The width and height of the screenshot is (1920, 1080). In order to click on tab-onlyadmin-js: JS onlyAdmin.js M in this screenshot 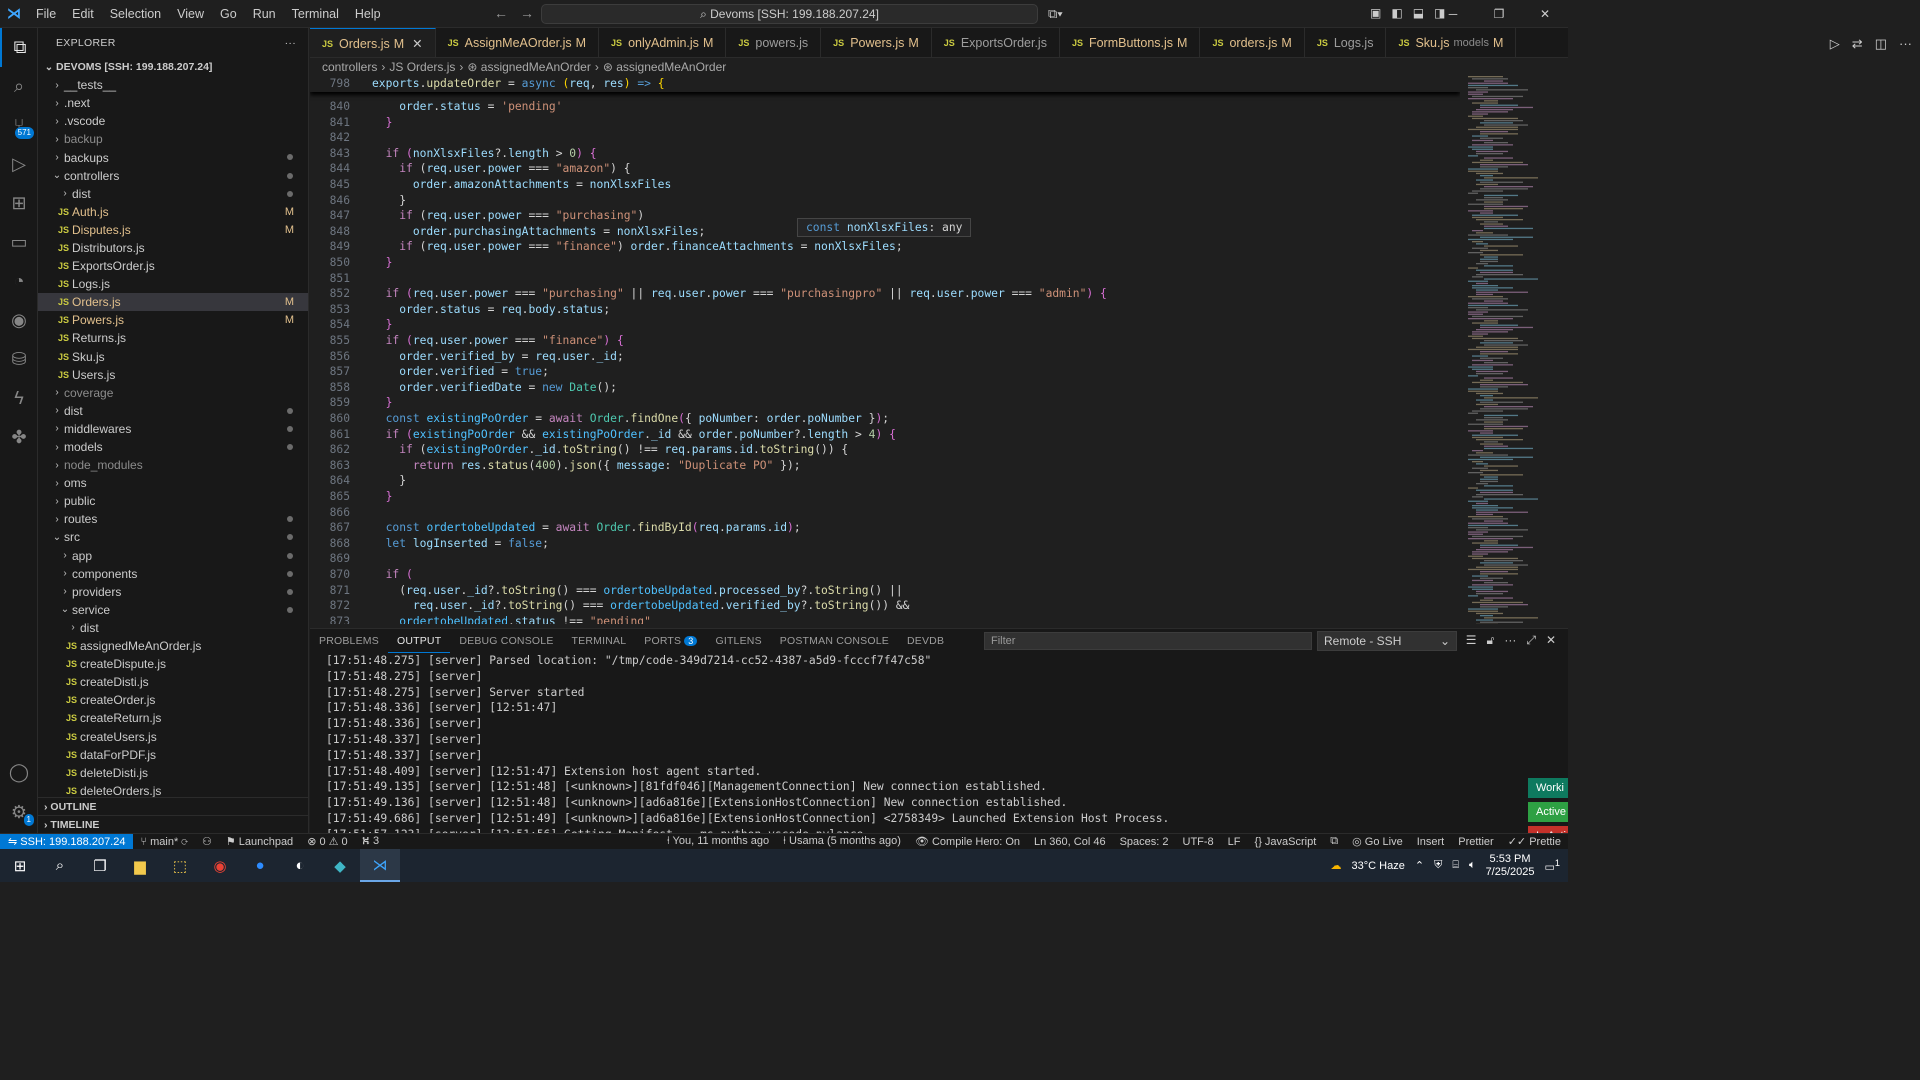, I will do `click(663, 42)`.